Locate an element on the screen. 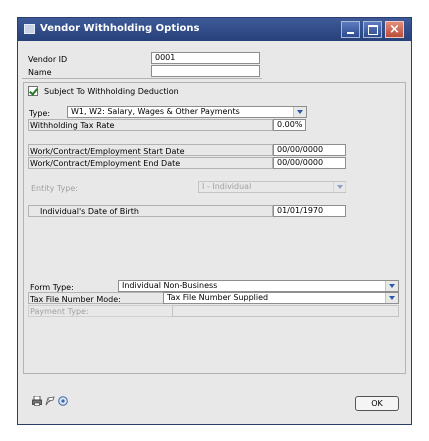  close-icon: × is located at coordinates (394, 29).